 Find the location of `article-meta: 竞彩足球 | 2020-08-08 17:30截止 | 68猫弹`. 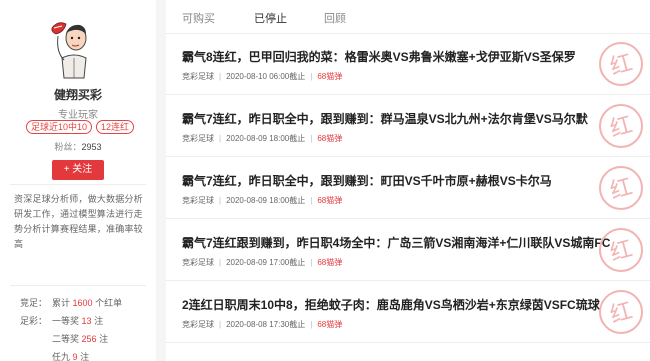

article-meta: 竞彩足球 | 2020-08-08 17:30截止 | 68猫弹 is located at coordinates (262, 324).